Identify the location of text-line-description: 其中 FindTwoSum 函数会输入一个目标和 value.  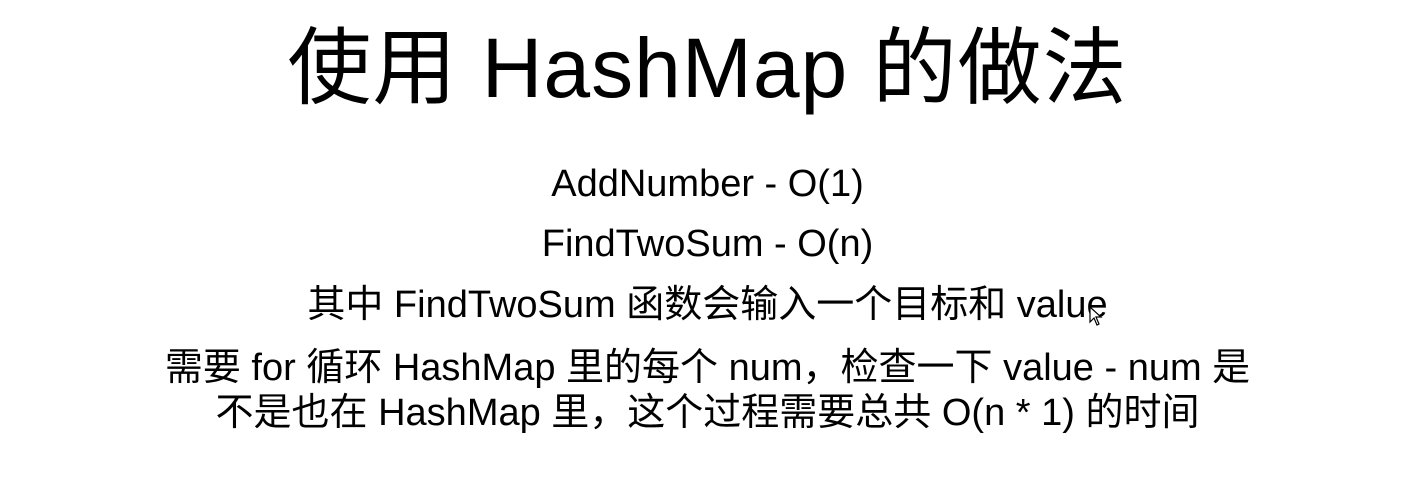
(707, 305).